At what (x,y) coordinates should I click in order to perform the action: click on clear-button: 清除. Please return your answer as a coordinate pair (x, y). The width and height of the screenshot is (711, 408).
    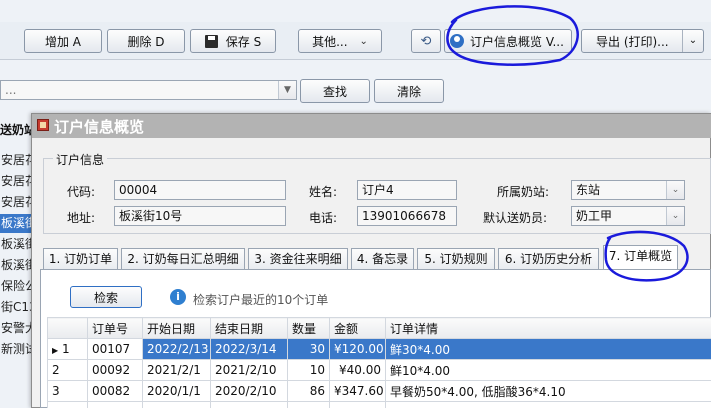
    Looking at the image, I should click on (409, 91).